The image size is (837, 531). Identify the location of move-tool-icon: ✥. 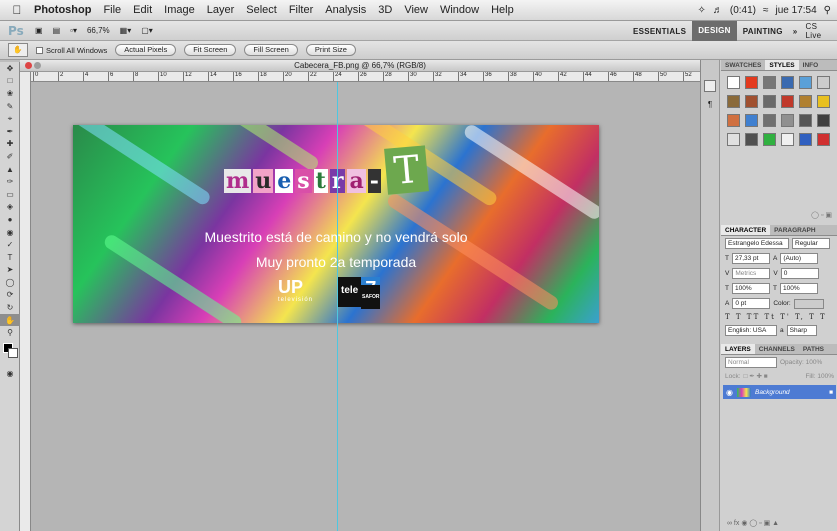
(10, 68).